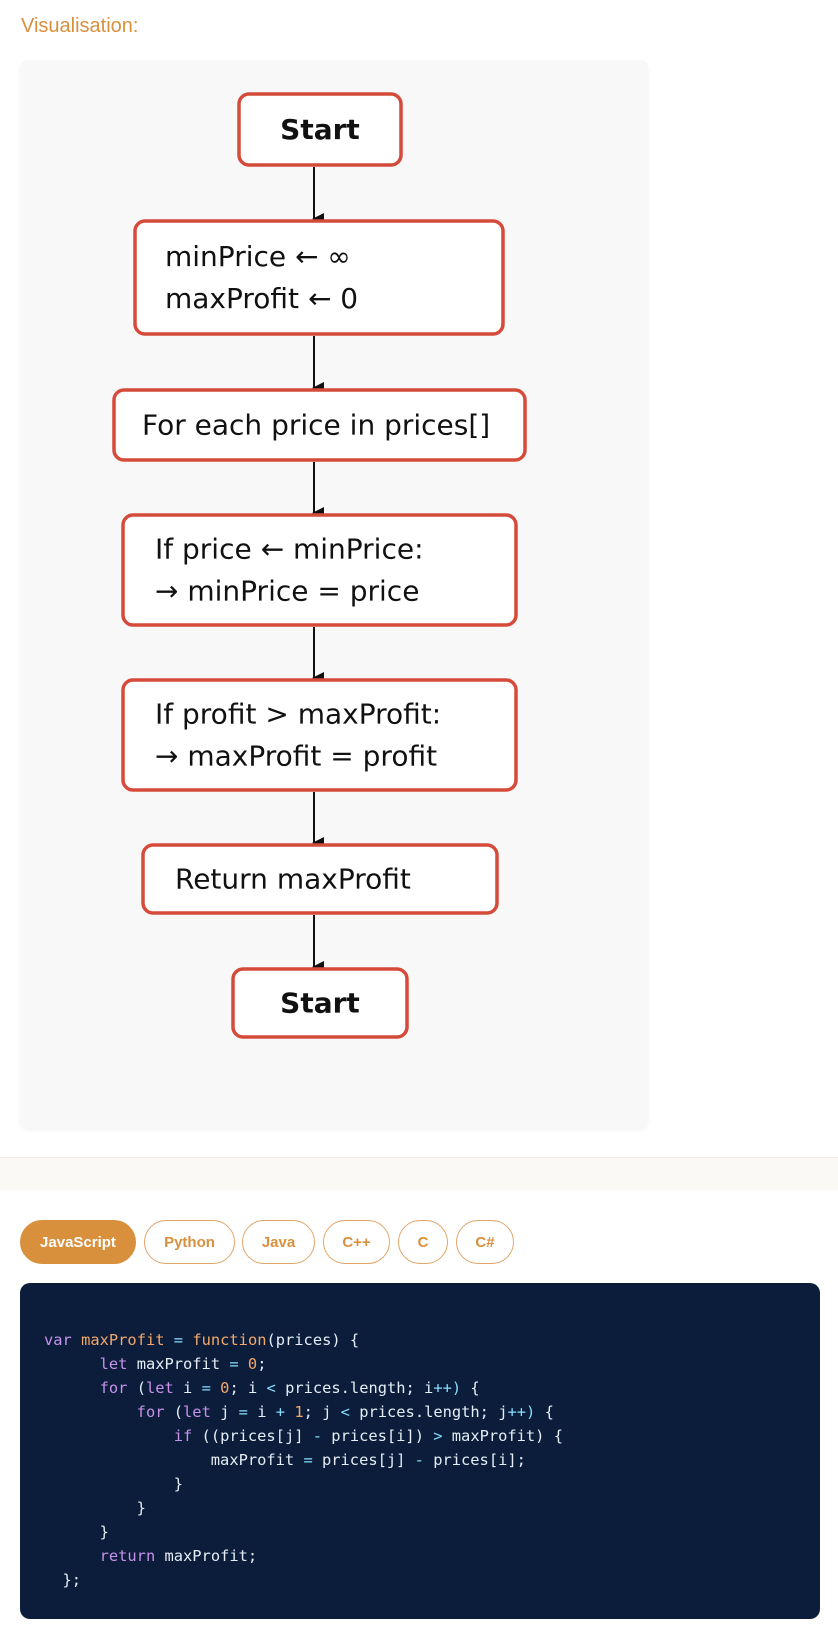 The width and height of the screenshot is (838, 1638). I want to click on flow-node-text: For each price in prices[], so click(316, 425).